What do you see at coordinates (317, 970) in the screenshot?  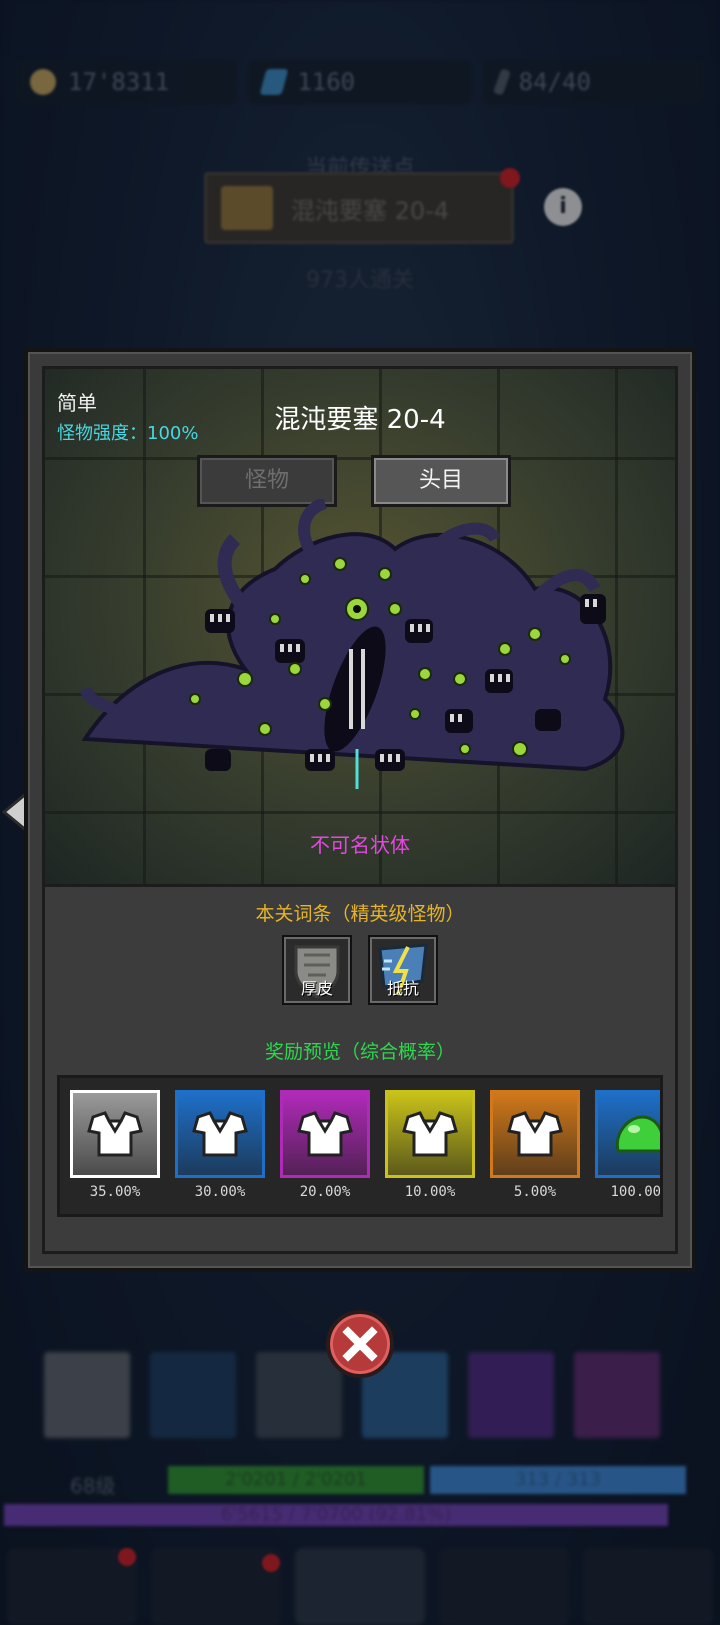 I see `affix-thick-skin: 厚皮` at bounding box center [317, 970].